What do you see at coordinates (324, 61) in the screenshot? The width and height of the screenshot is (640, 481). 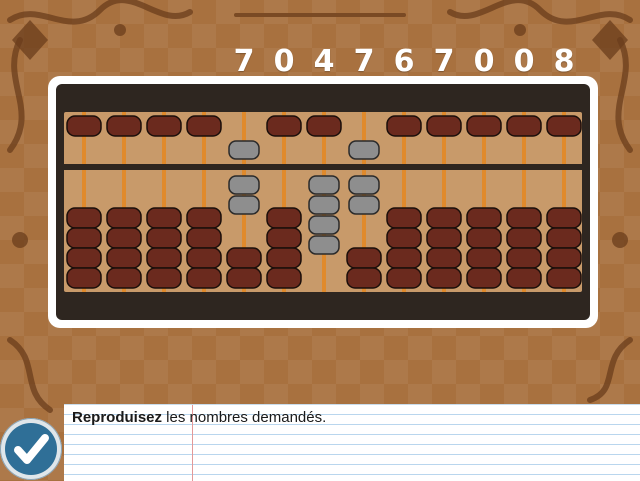 I see `target-digit: 4` at bounding box center [324, 61].